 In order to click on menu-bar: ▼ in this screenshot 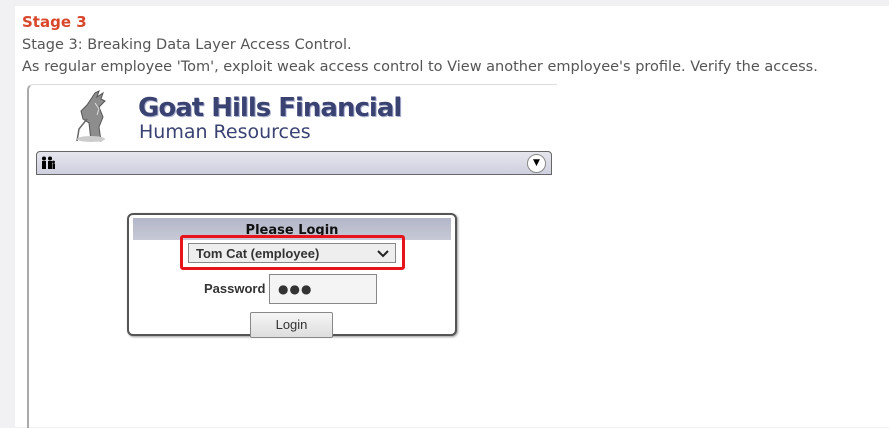, I will do `click(294, 163)`.